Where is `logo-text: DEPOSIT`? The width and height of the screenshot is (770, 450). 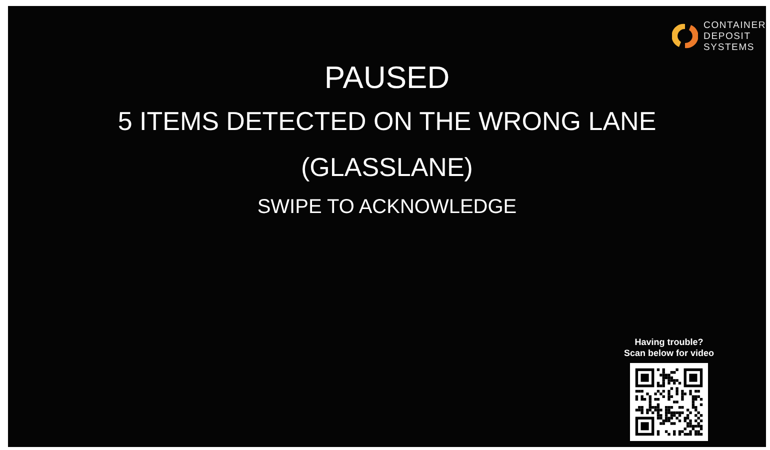
logo-text: DEPOSIT is located at coordinates (728, 36).